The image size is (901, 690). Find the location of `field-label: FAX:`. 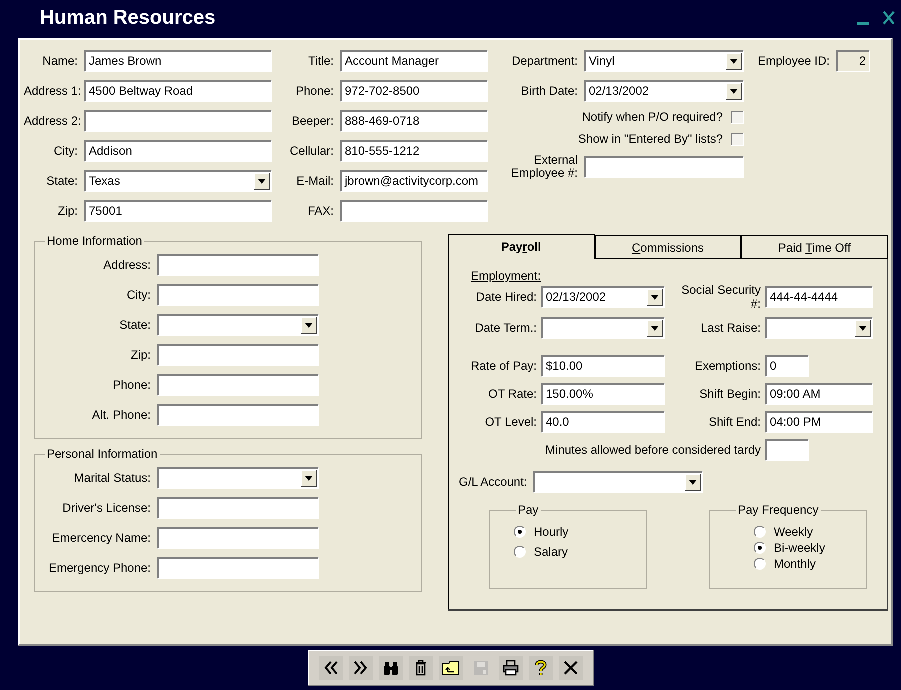

field-label: FAX: is located at coordinates (320, 211).